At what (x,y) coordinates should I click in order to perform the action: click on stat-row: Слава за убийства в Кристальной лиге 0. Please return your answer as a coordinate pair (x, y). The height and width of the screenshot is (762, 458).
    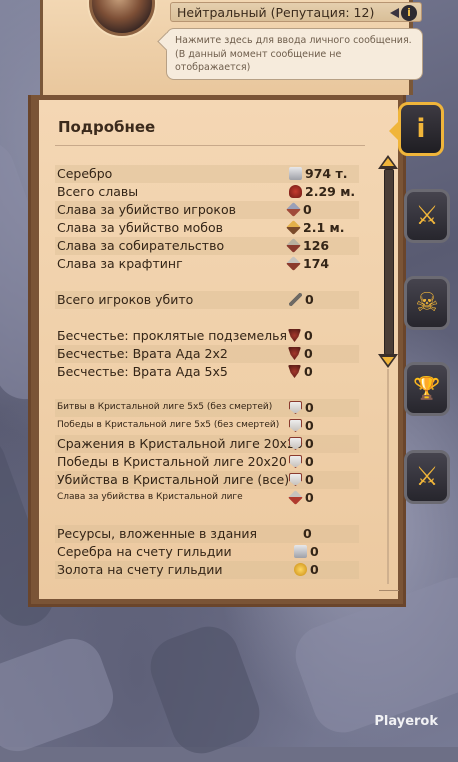
    Looking at the image, I should click on (207, 498).